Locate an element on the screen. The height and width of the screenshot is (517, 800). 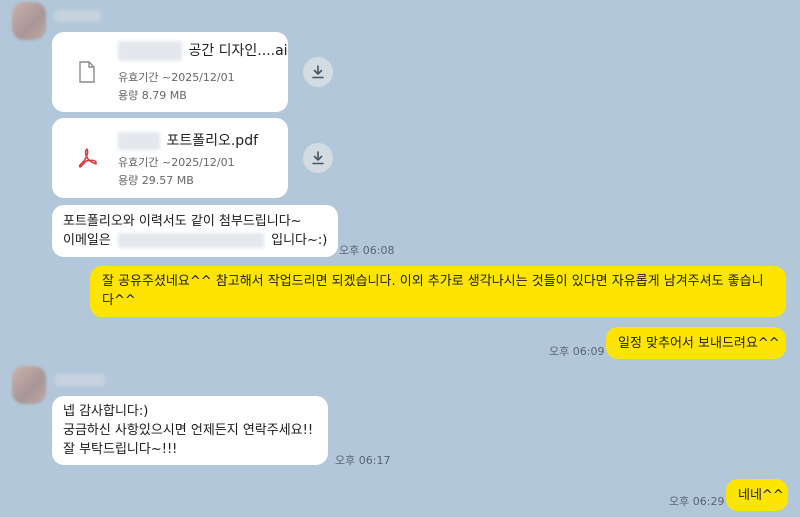
message-text: 일정 맞추어서 보내드려요^^ is located at coordinates (699, 343).